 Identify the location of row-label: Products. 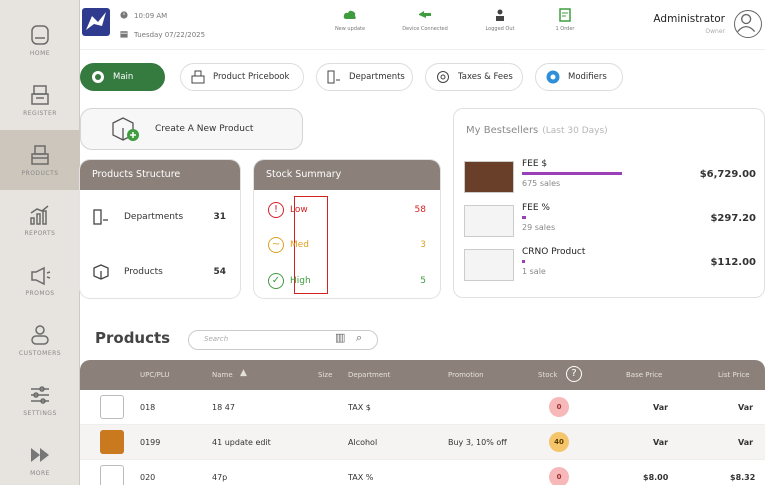
(143, 272).